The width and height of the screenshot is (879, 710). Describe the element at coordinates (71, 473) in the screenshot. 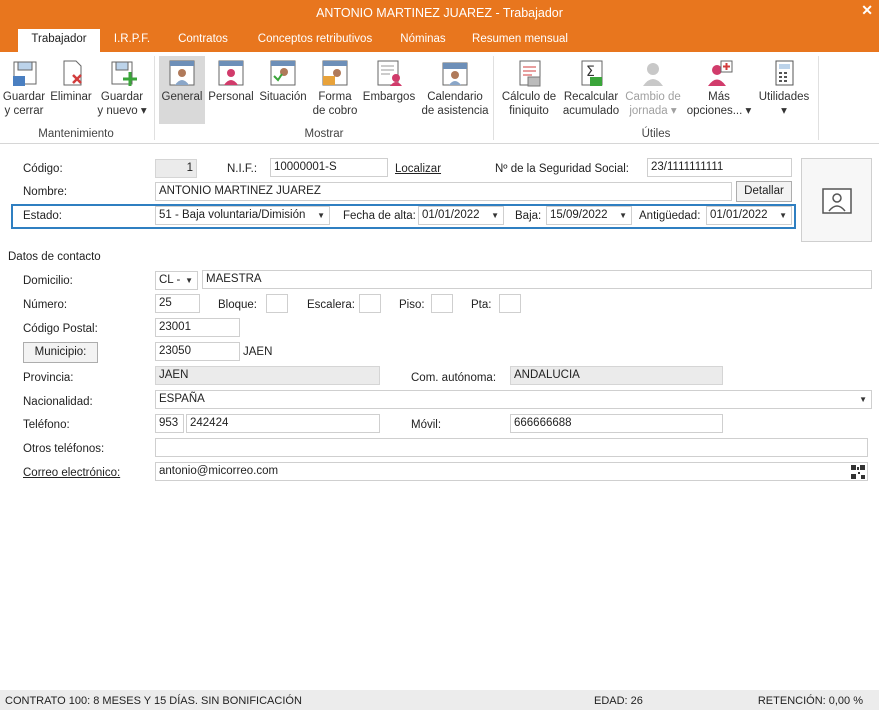

I see `correo-electronico-link: Correo electrónico:` at that location.